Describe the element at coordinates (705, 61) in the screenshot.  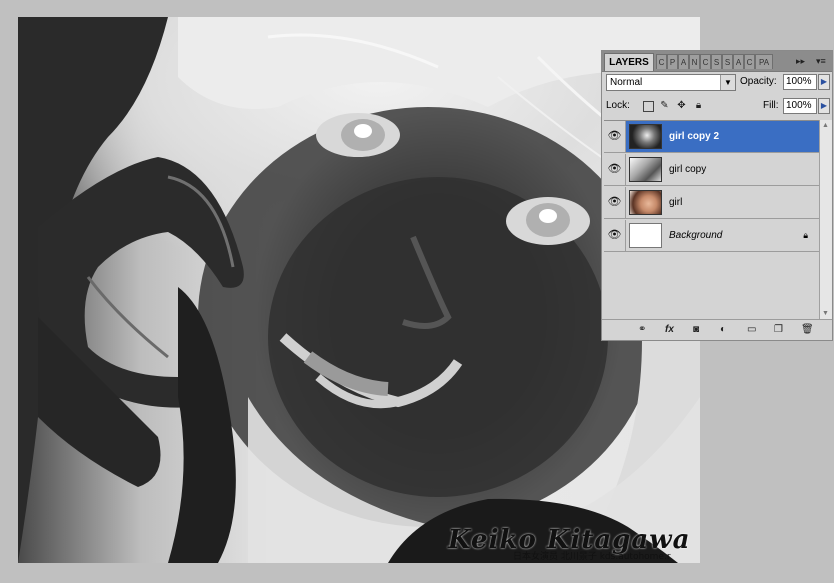
I see `tab-color: C` at that location.